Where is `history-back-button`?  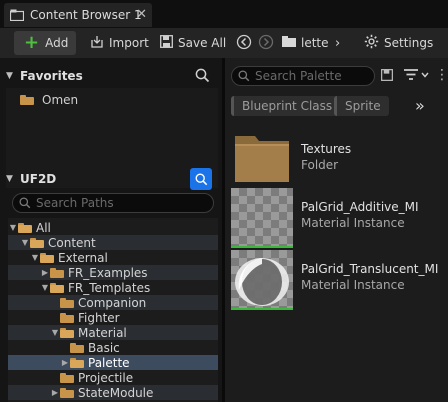 history-back-button is located at coordinates (244, 43).